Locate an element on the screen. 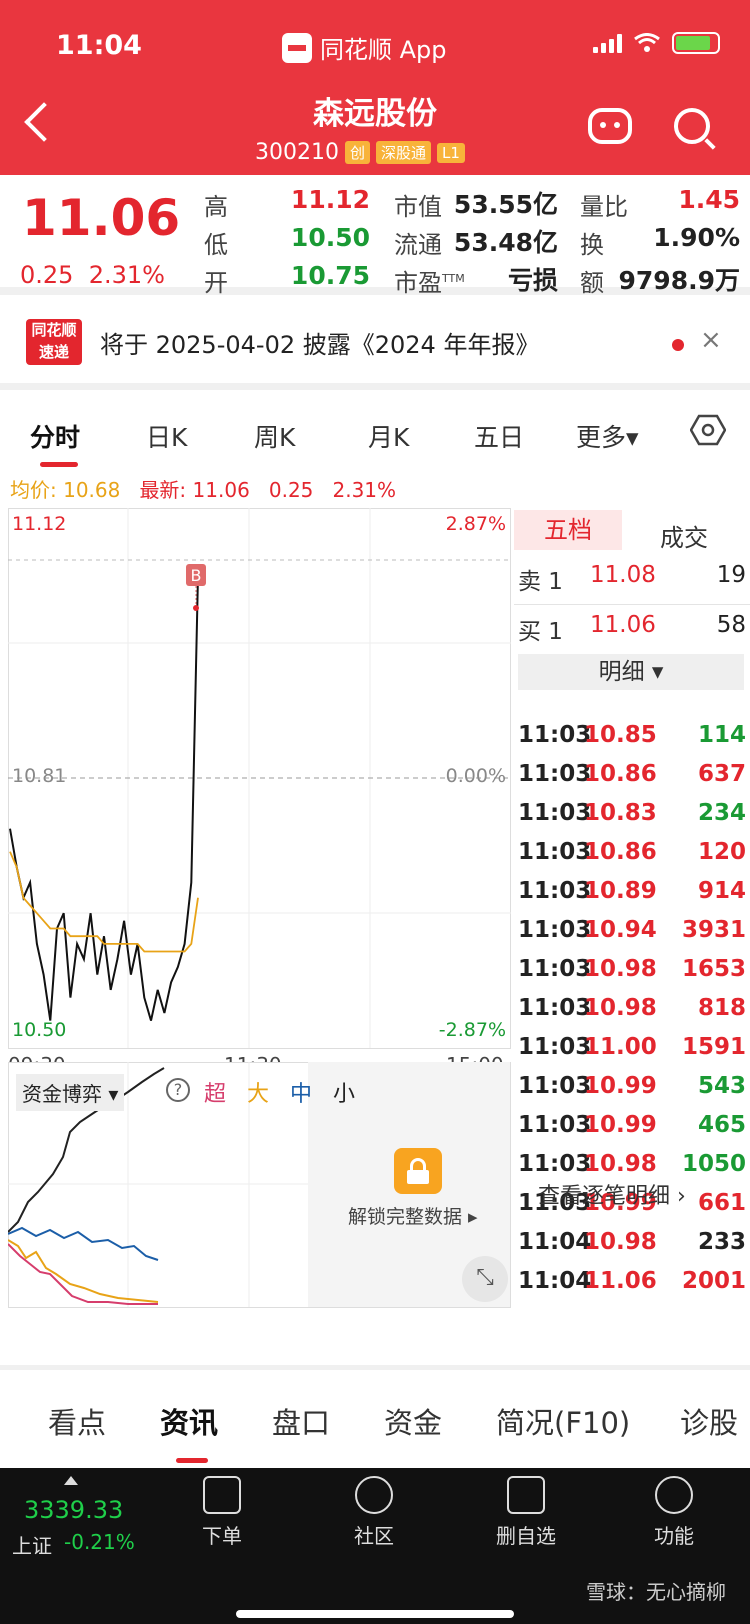  info-tabs: 看点 资讯 盘口 资金 简况(F10) 诊股 is located at coordinates (375, 1419).